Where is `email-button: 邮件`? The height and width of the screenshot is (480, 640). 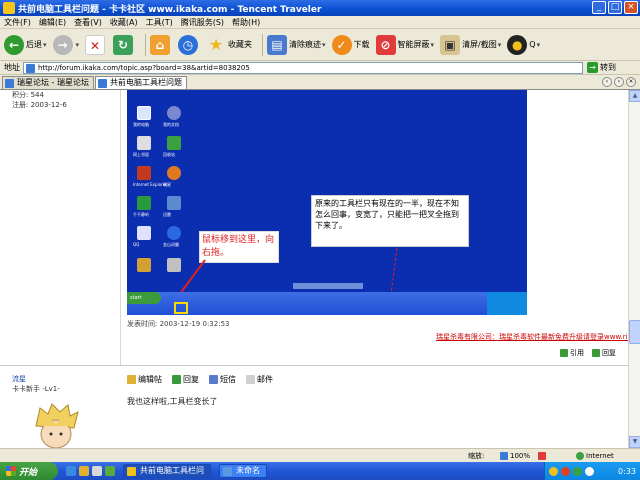
email-button: 邮件 is located at coordinates (259, 379).